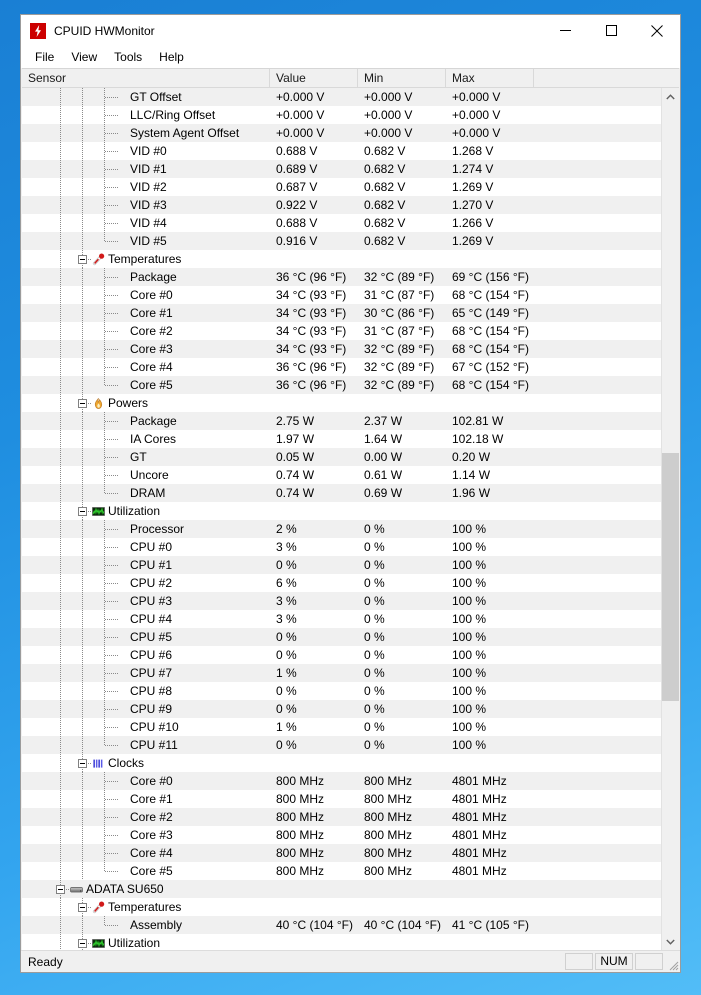 This screenshot has height=995, width=701. What do you see at coordinates (565, 30) in the screenshot?
I see `minimize-button` at bounding box center [565, 30].